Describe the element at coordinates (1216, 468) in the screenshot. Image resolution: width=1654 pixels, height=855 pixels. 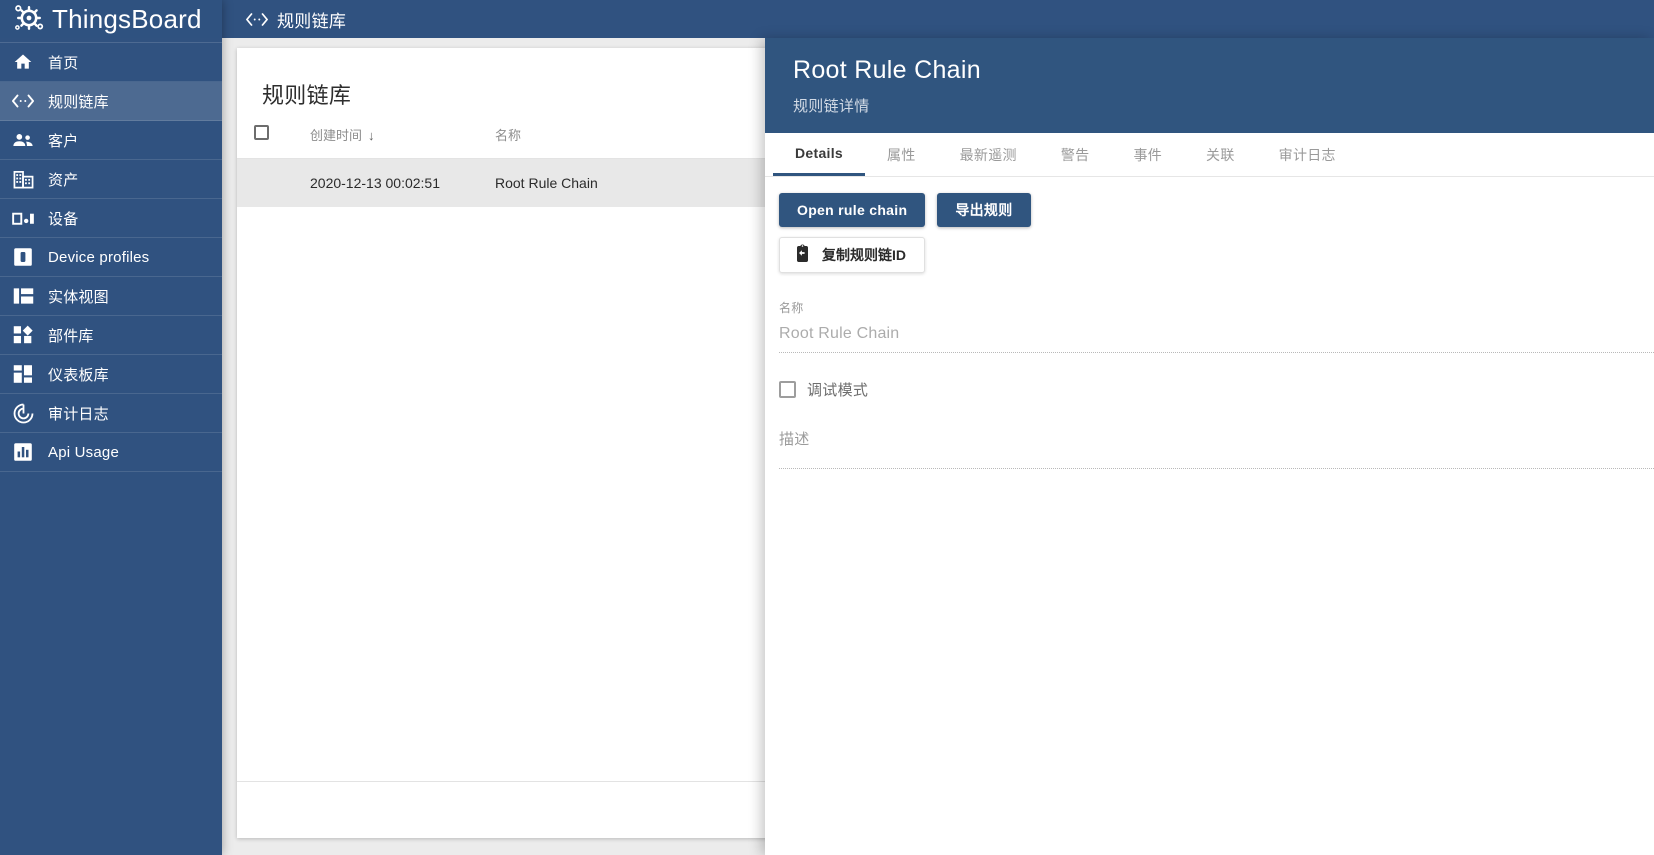
I see `description-field-underline` at that location.